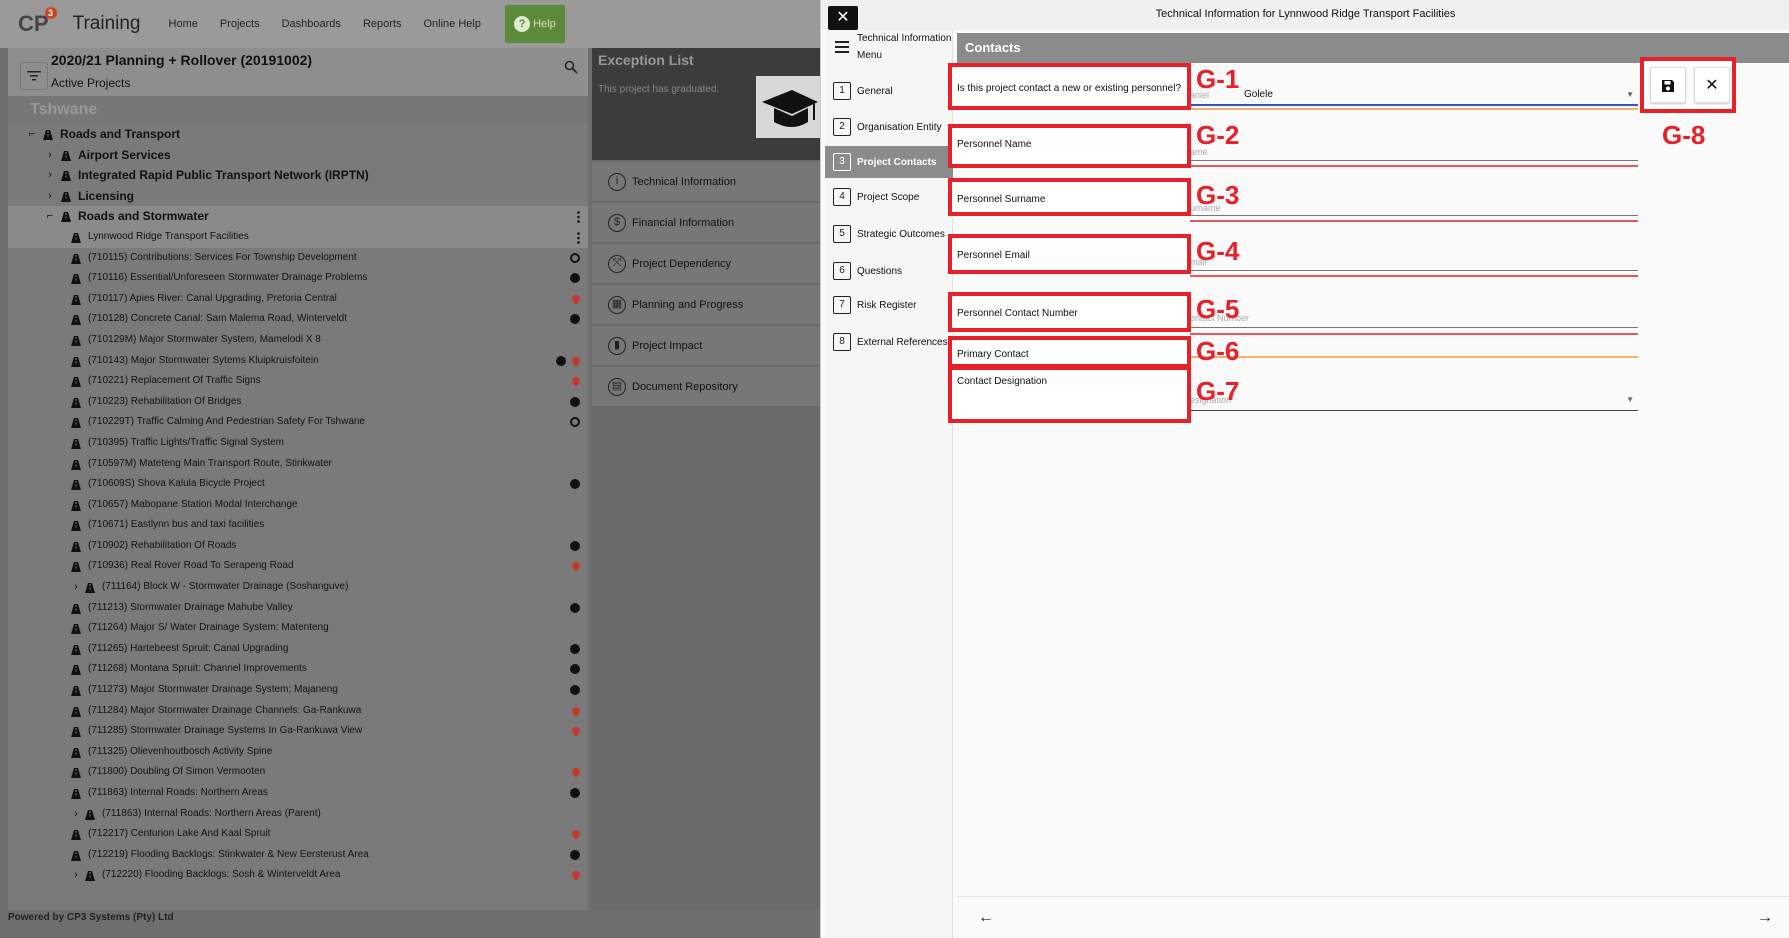 The width and height of the screenshot is (1789, 938). I want to click on exception-text: This project has graduated., so click(659, 89).